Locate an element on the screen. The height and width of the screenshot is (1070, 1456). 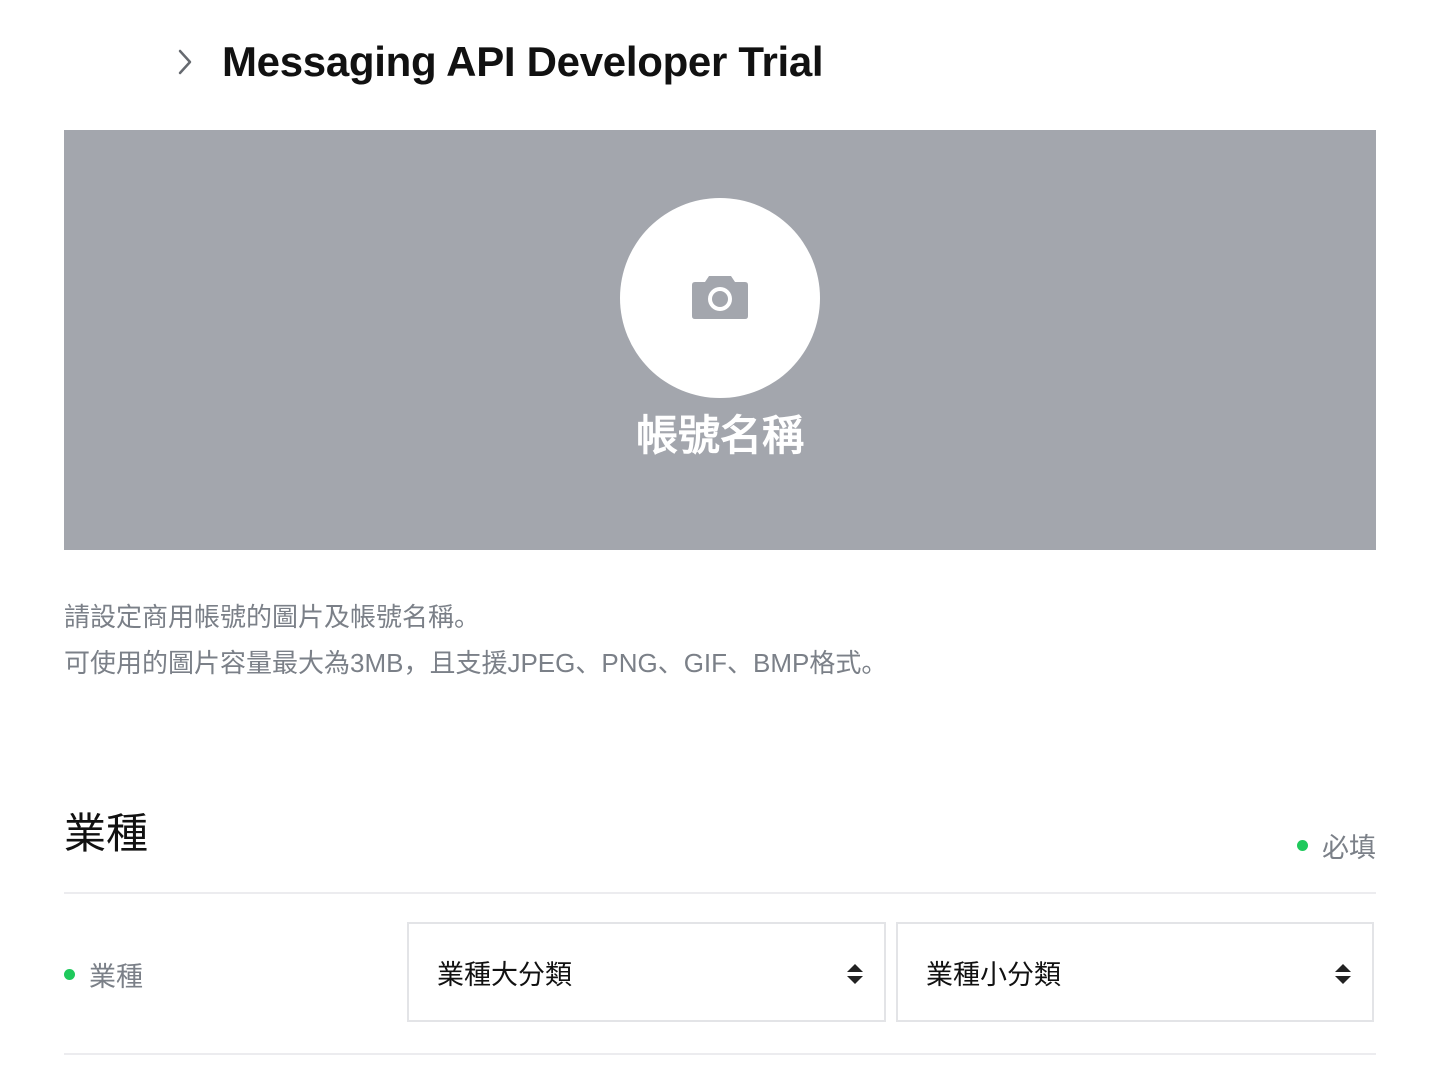
industry-major-select: 業種大分類 is located at coordinates (646, 972).